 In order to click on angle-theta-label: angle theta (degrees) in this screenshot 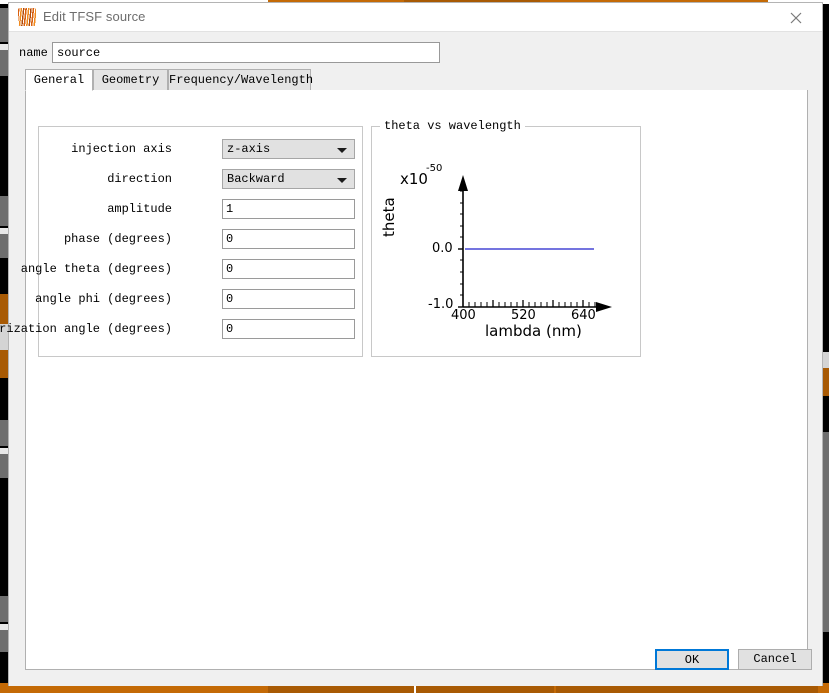, I will do `click(96, 269)`.